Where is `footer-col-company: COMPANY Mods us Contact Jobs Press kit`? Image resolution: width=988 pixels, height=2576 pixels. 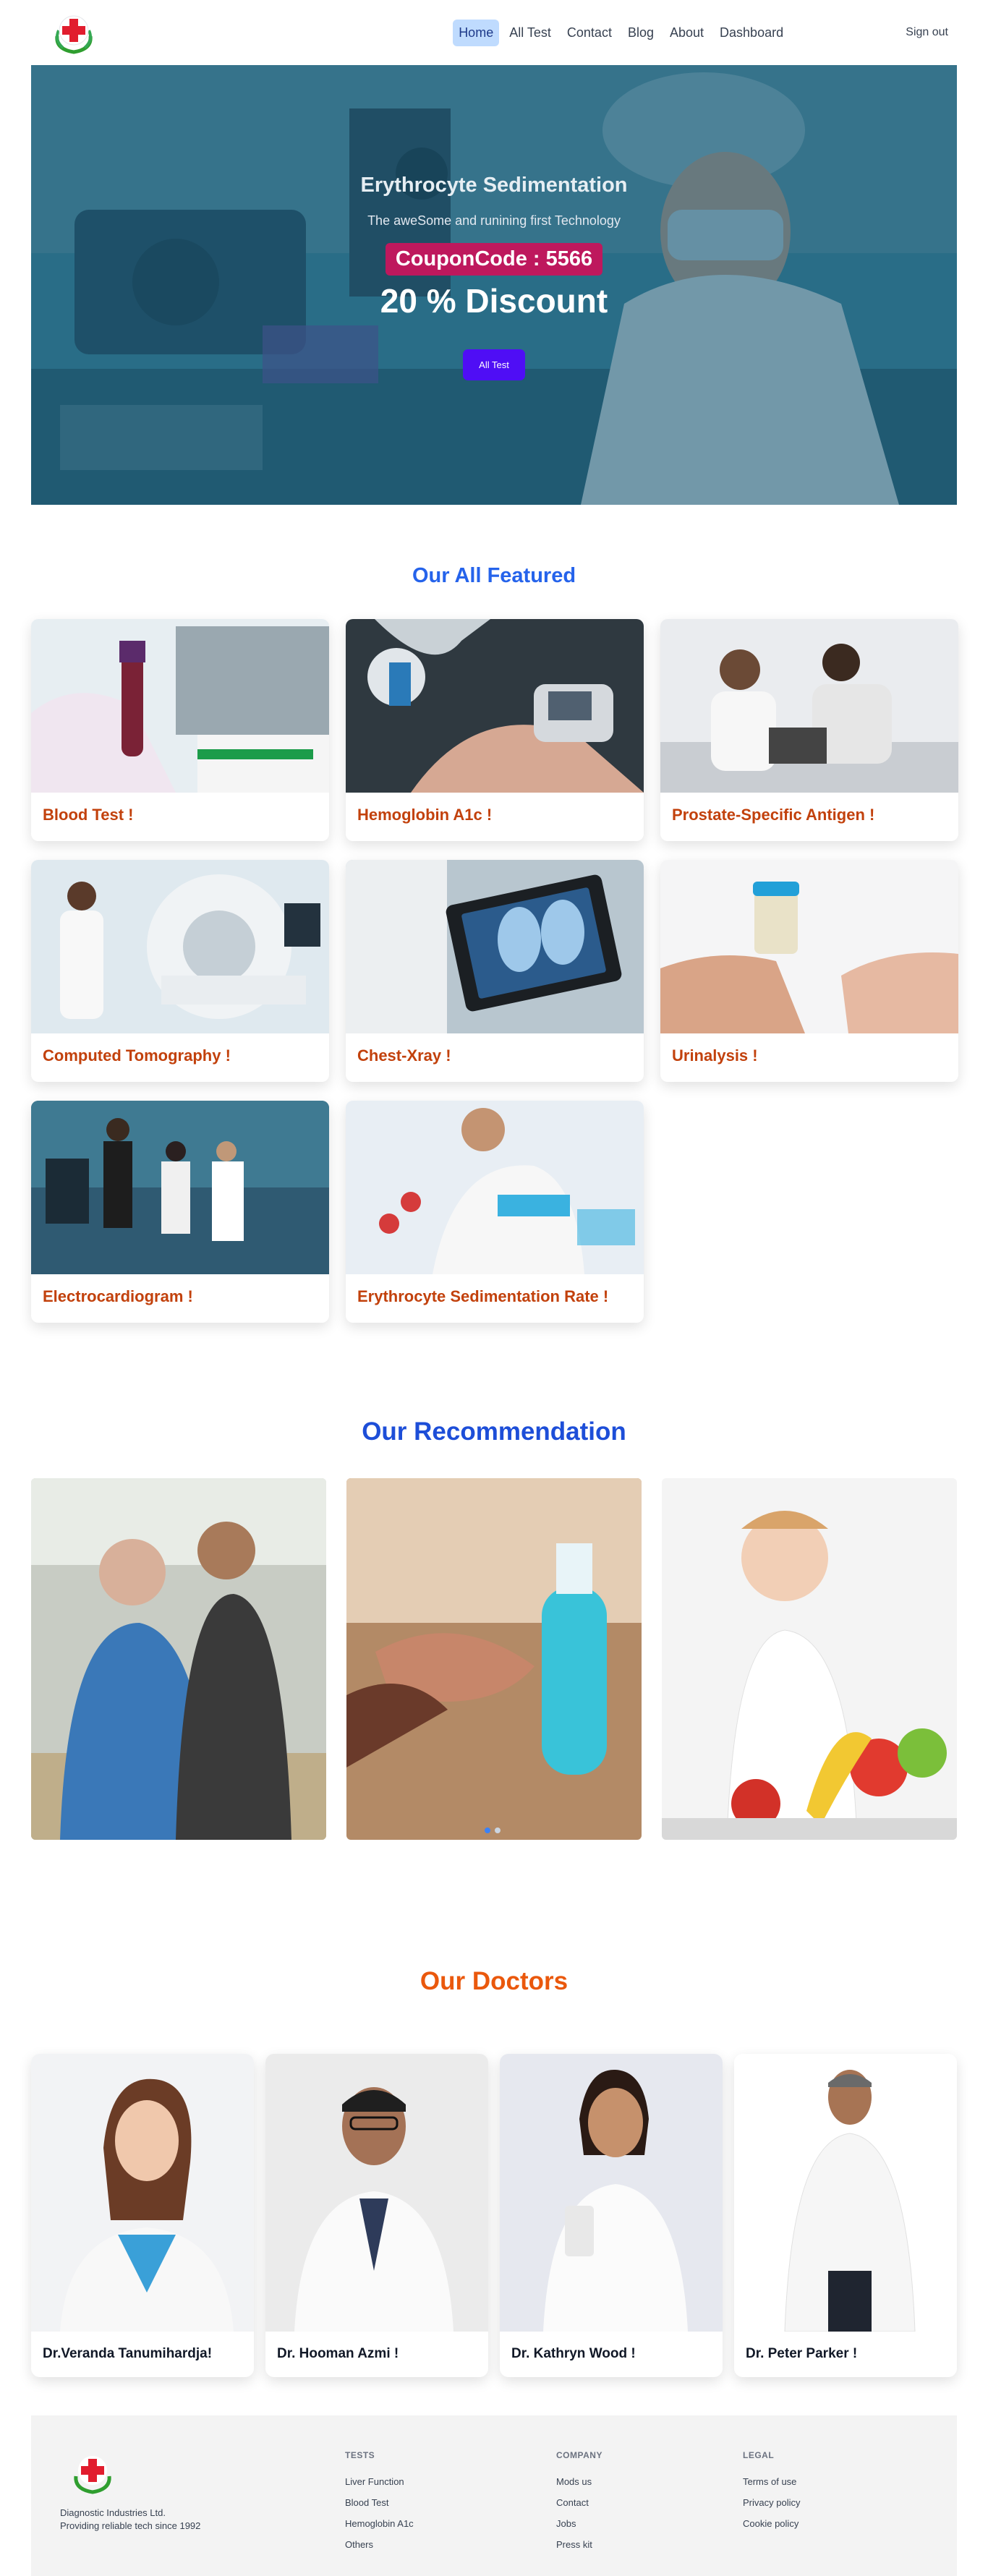 footer-col-company: COMPANY Mods us Contact Jobs Press kit is located at coordinates (579, 2505).